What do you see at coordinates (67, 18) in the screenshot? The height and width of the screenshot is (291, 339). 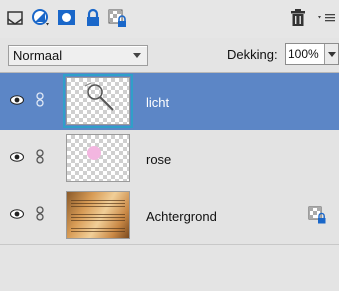 I see `add-layer-mask-icon` at bounding box center [67, 18].